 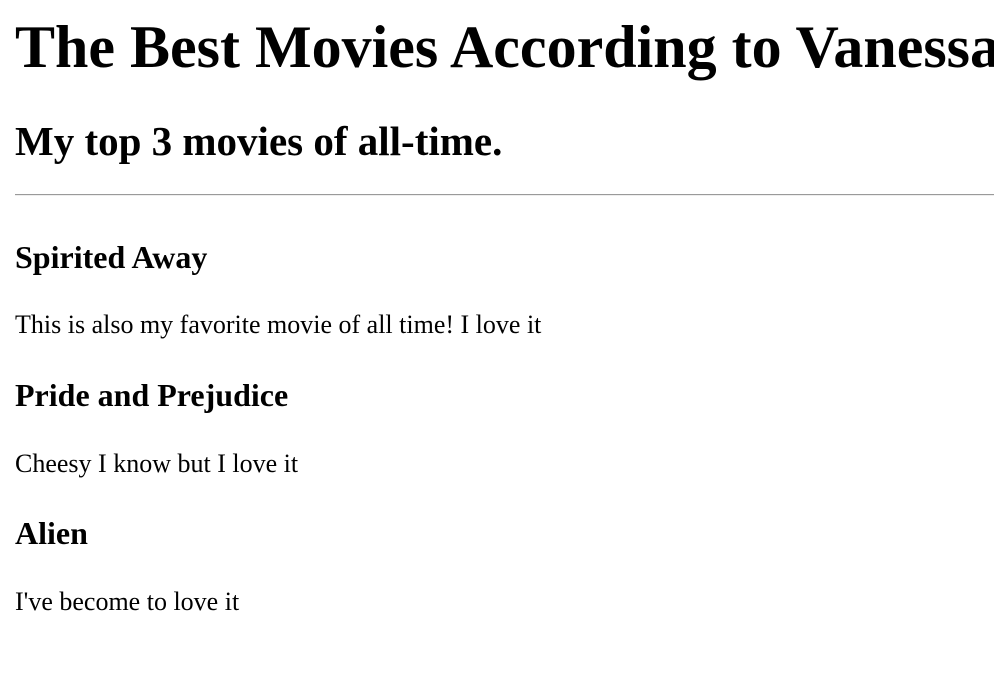 I want to click on movie-title: Pride and Prejudice, so click(x=152, y=395).